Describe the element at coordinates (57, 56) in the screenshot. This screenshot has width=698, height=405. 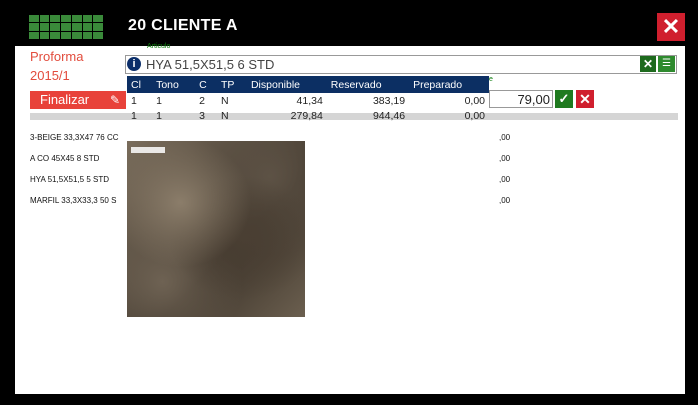
I see `document-type: Proforma` at that location.